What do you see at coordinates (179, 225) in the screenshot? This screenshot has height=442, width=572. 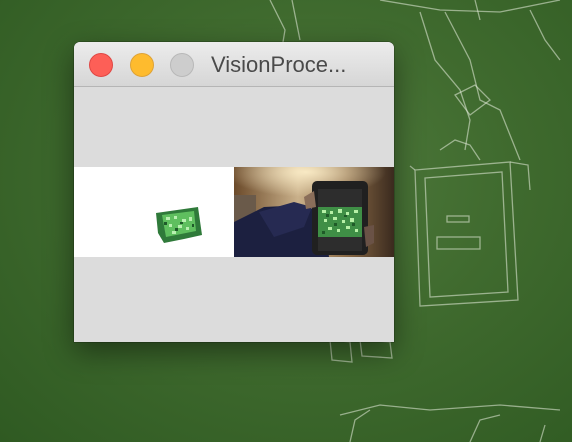 I see `detected-object-mask` at bounding box center [179, 225].